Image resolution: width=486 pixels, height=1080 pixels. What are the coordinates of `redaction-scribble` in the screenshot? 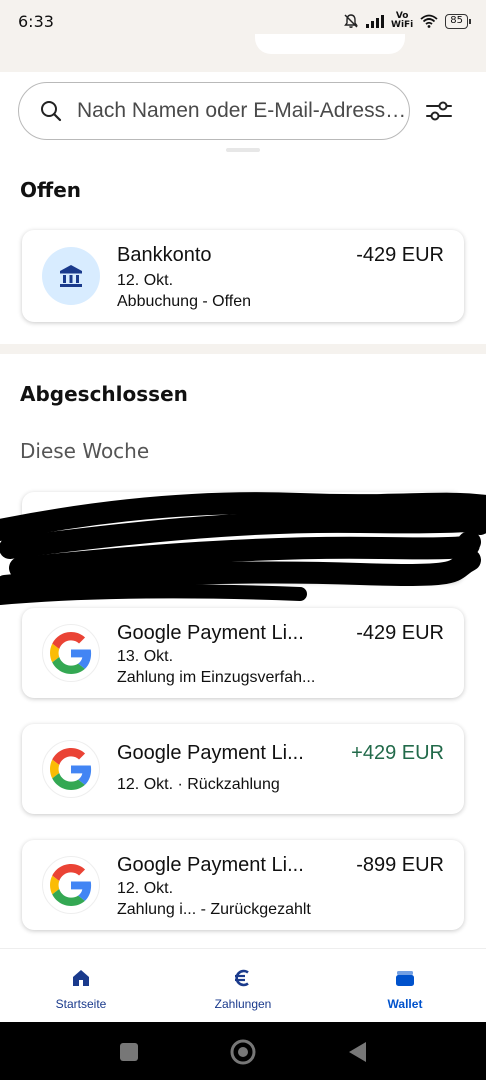 It's located at (243, 548).